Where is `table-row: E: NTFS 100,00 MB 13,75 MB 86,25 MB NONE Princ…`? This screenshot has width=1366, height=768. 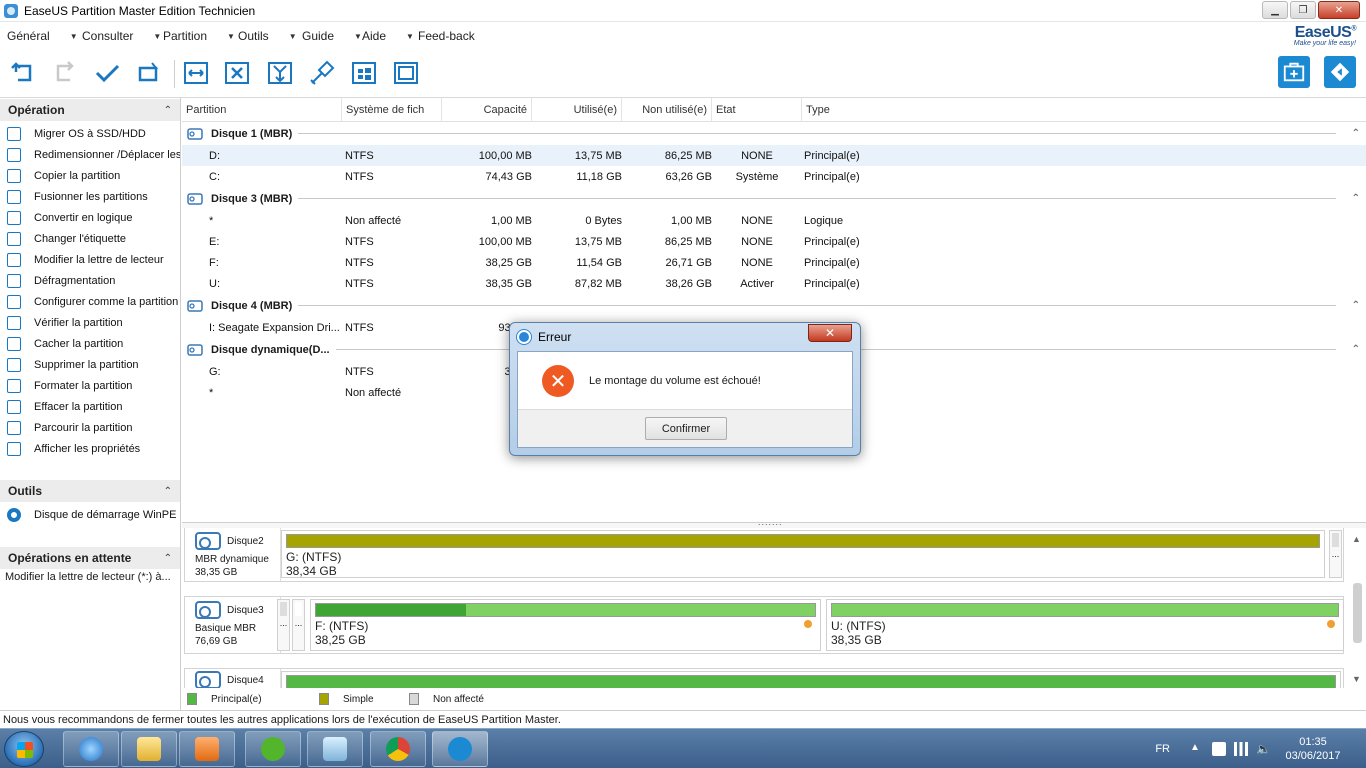 table-row: E: NTFS 100,00 MB 13,75 MB 86,25 MB NONE Princ… is located at coordinates (774, 241).